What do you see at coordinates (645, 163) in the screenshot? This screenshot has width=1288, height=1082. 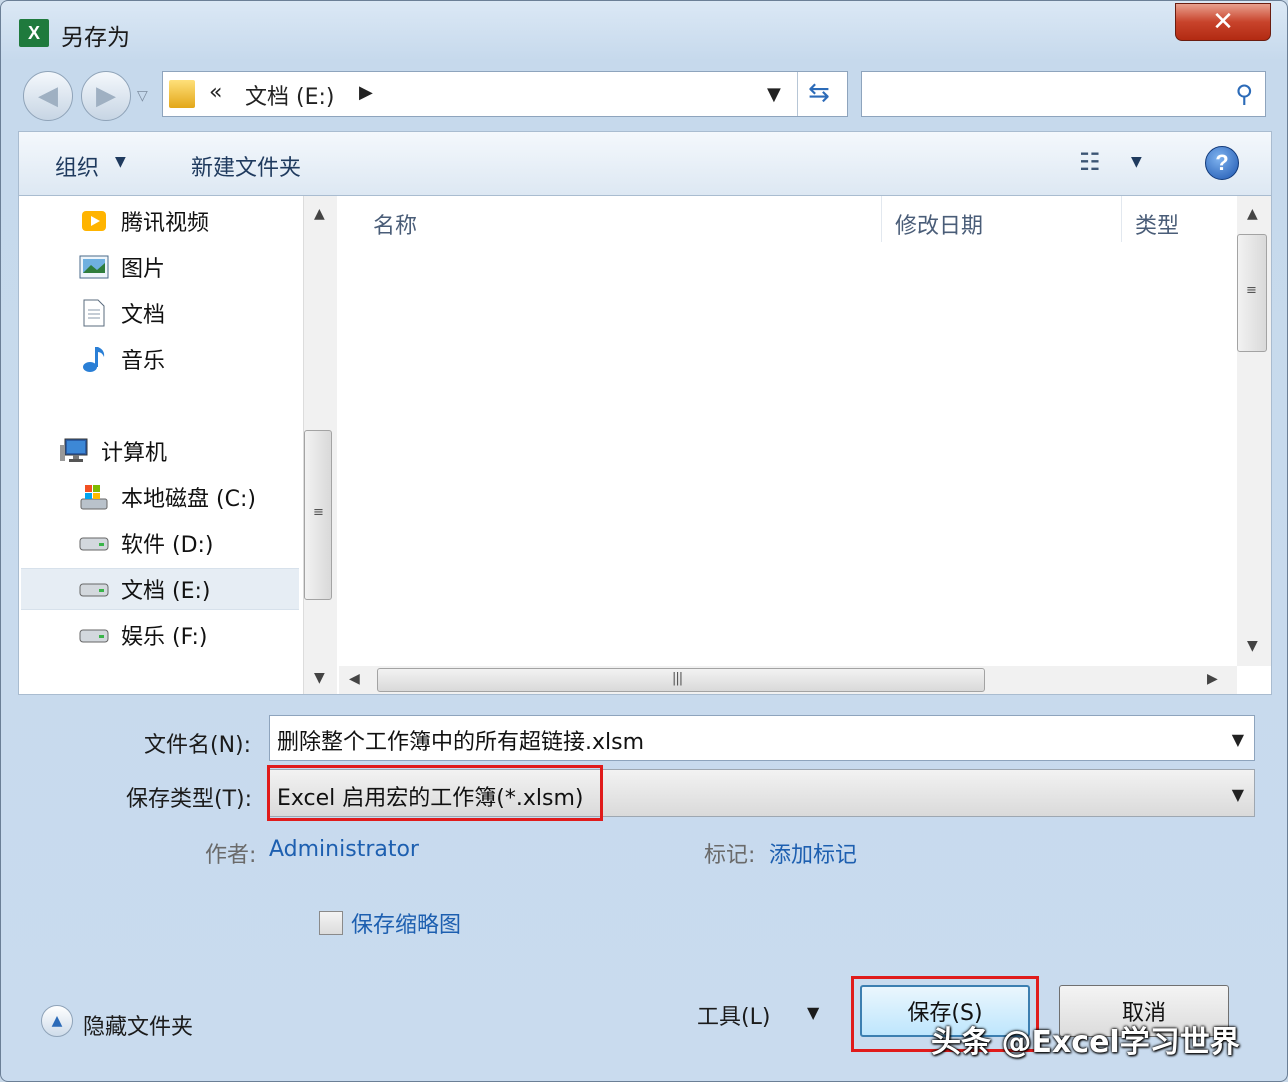 I see `command-bar: 组织 ▼ 新建文件夹 ☷ ▼ ?` at bounding box center [645, 163].